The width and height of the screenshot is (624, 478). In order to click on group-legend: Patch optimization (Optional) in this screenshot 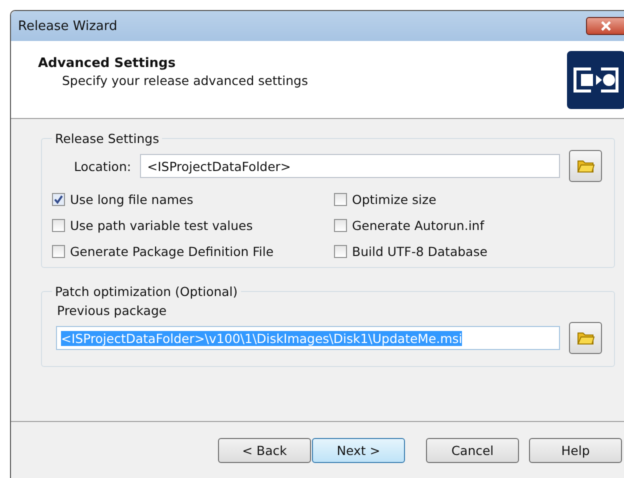, I will do `click(146, 291)`.